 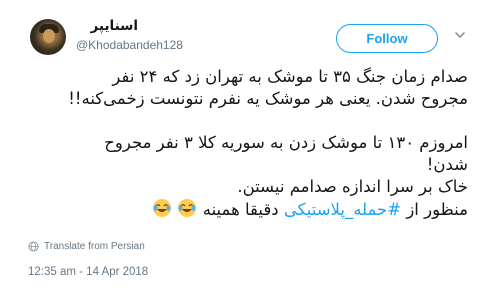 What do you see at coordinates (352, 186) in the screenshot?
I see `tweet-line: خاک بر سرا اندازه صدامم نیستن.` at bounding box center [352, 186].